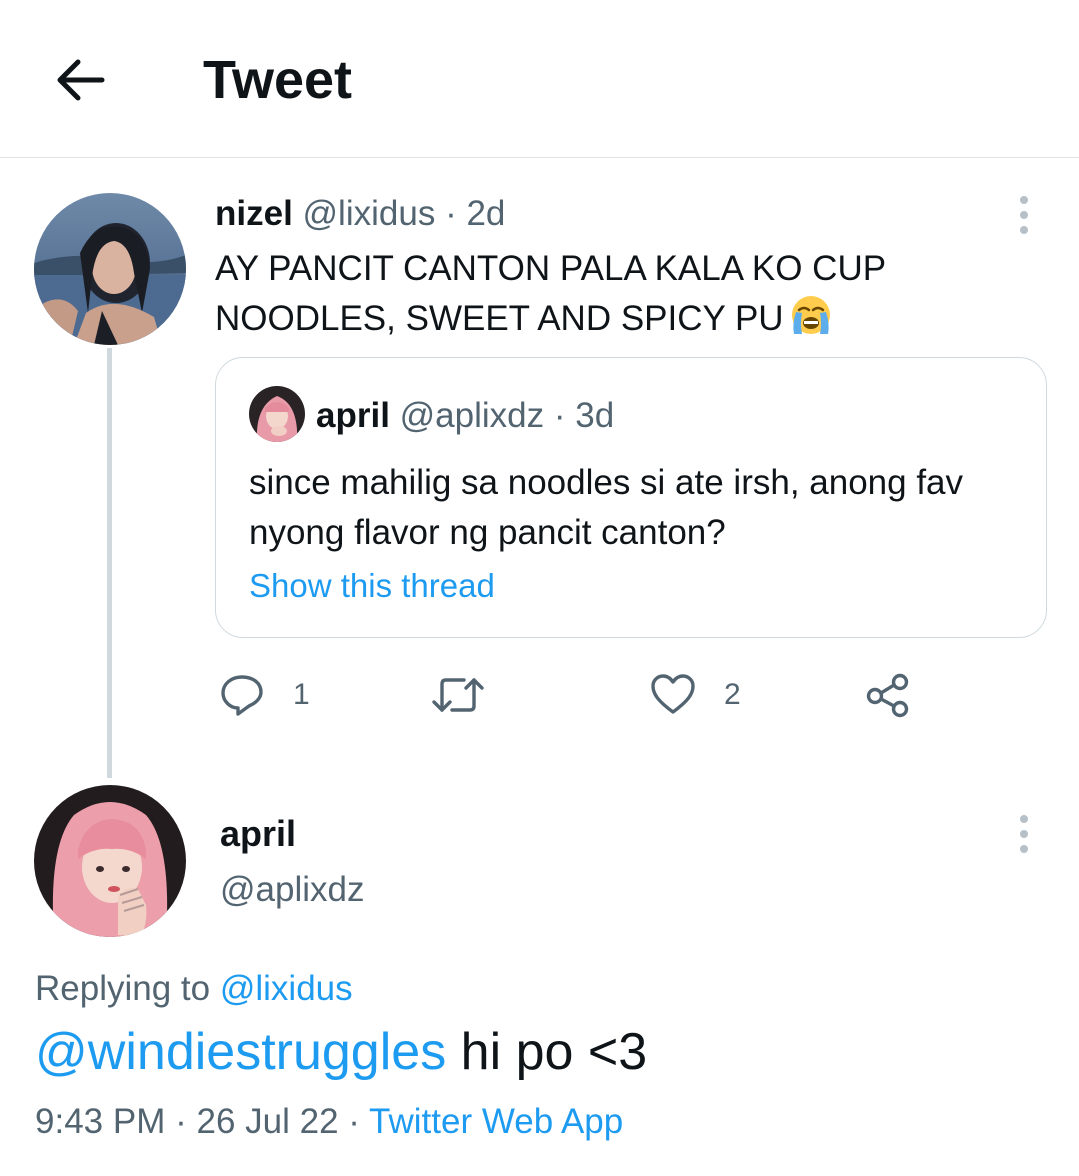  I want to click on reply-text-content: hi po <3, so click(547, 1052).